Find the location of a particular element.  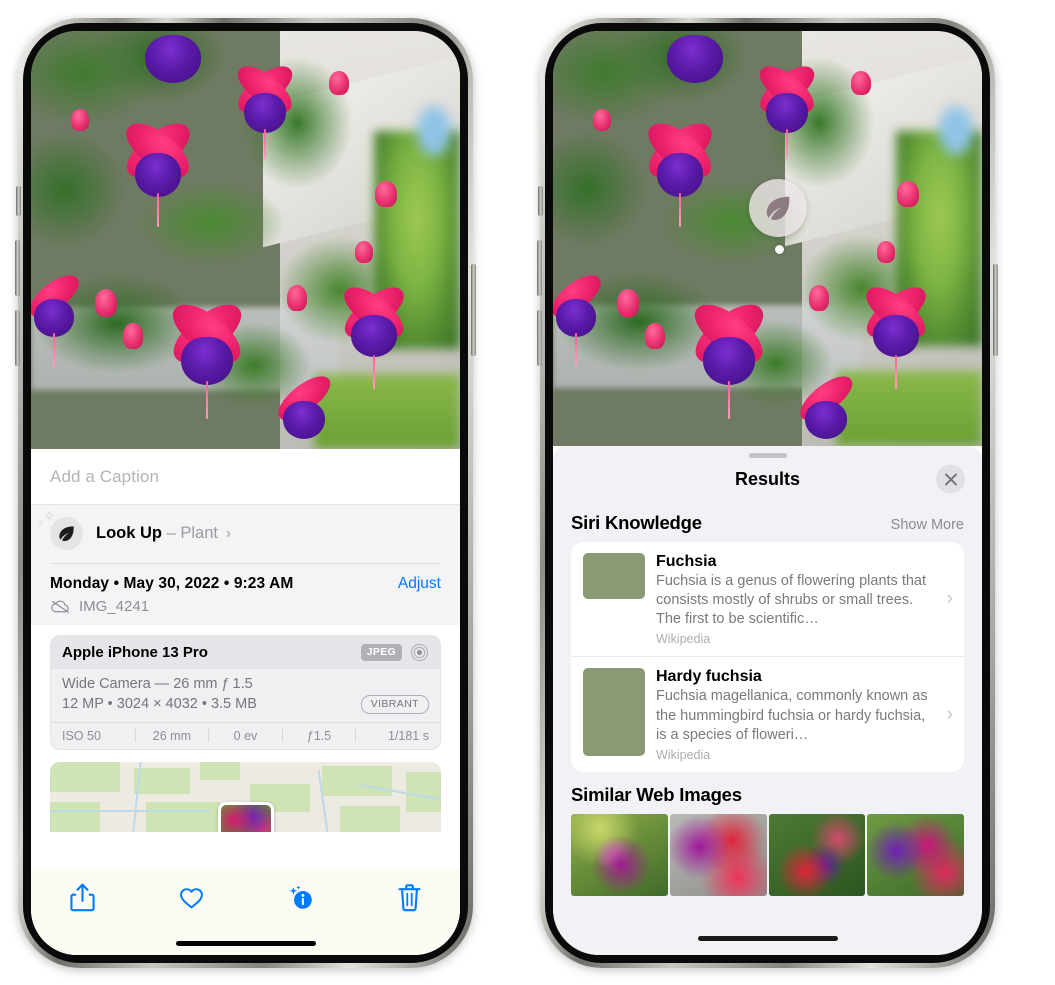

close-button is located at coordinates (950, 479).